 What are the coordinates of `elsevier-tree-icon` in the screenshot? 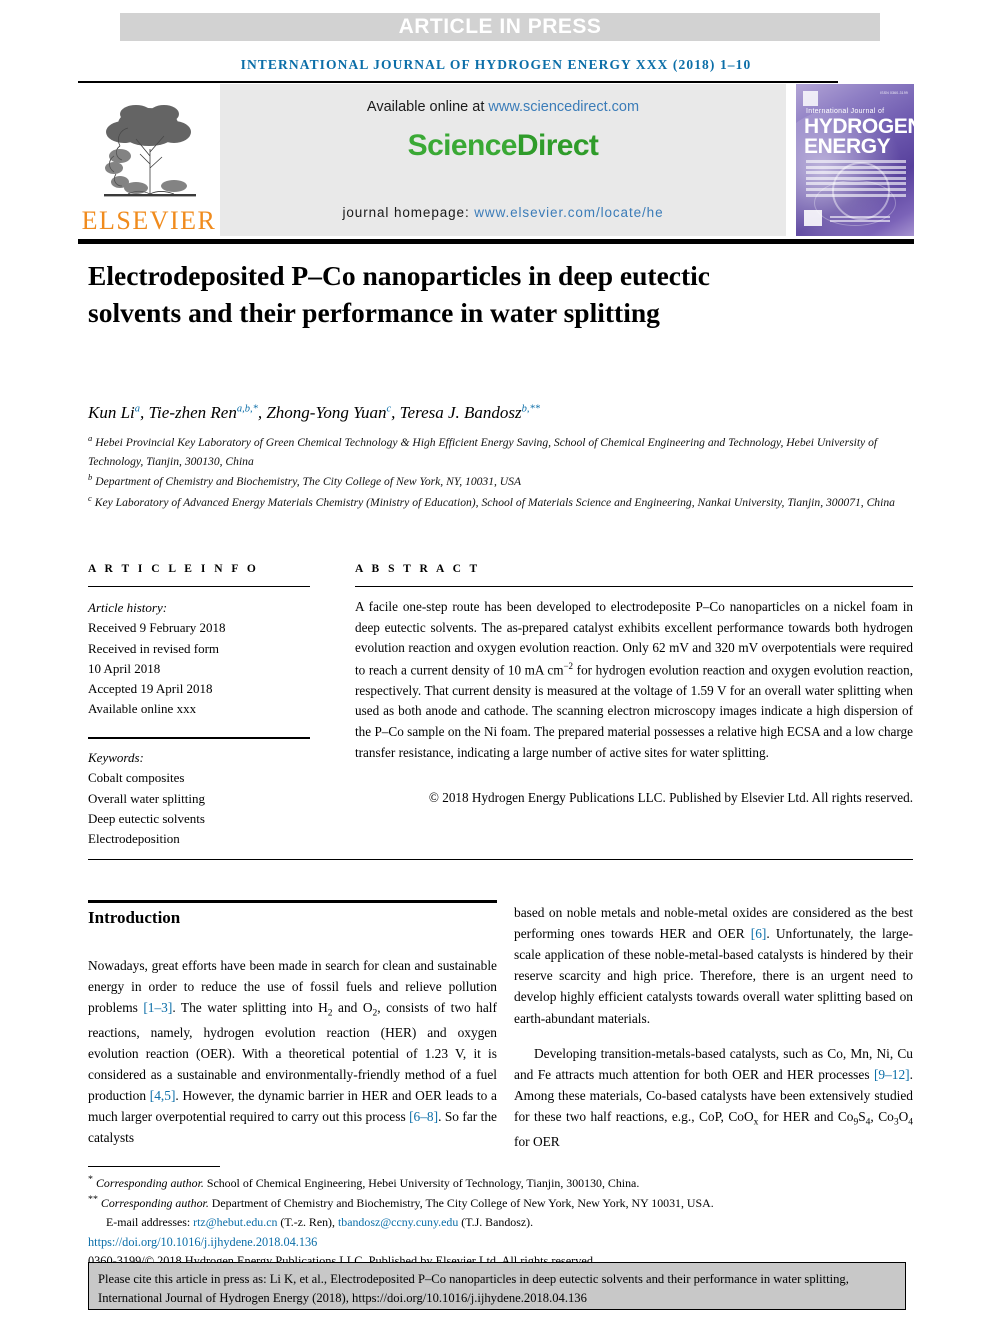 It's located at (150, 151).